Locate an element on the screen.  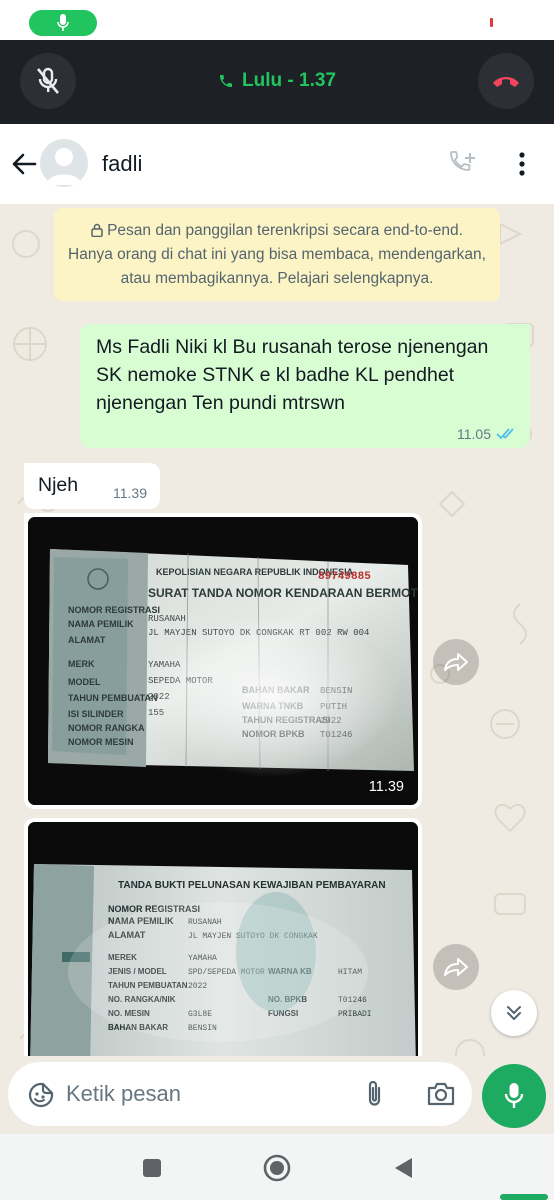
home-button is located at coordinates (277, 1168).